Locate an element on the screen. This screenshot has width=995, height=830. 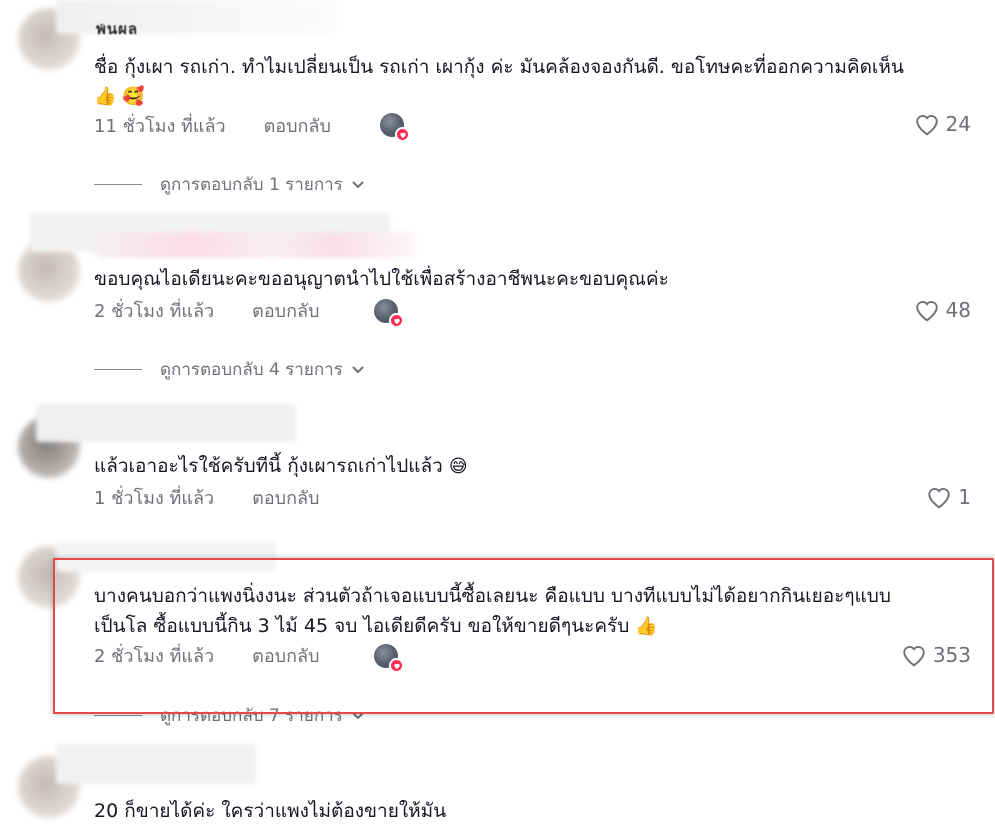
comment-time: 1 ชั่วโมง ที่แล้ว is located at coordinates (154, 498).